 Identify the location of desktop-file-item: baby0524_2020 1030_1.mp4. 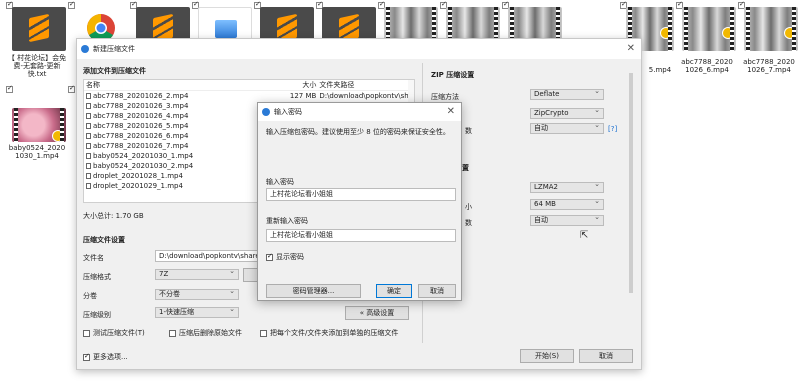
(37, 125).